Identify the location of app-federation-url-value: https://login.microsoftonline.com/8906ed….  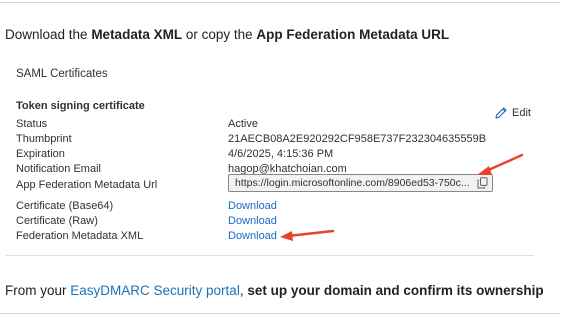
(352, 183).